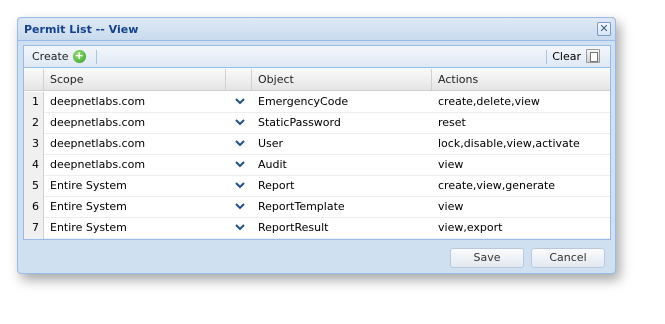 Image resolution: width=665 pixels, height=324 pixels. Describe the element at coordinates (79, 56) in the screenshot. I see `plus-icon: +` at that location.